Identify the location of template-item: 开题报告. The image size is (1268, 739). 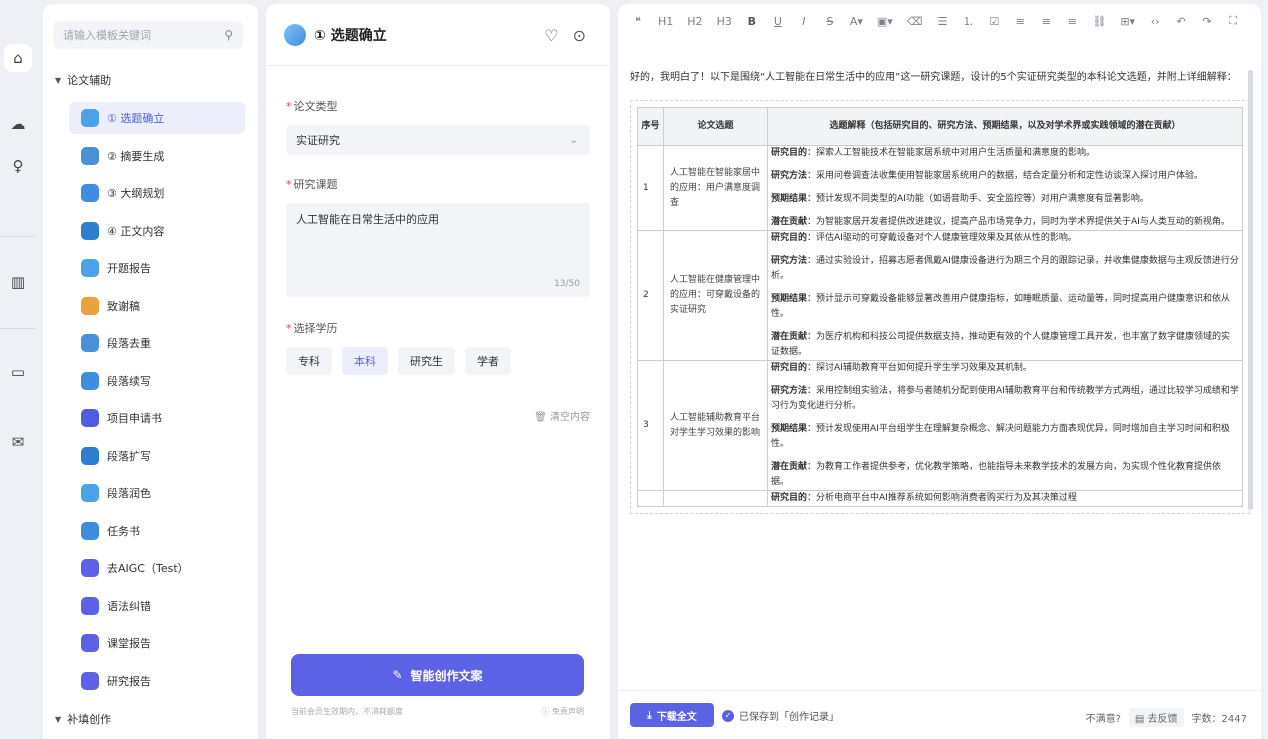
(157, 268).